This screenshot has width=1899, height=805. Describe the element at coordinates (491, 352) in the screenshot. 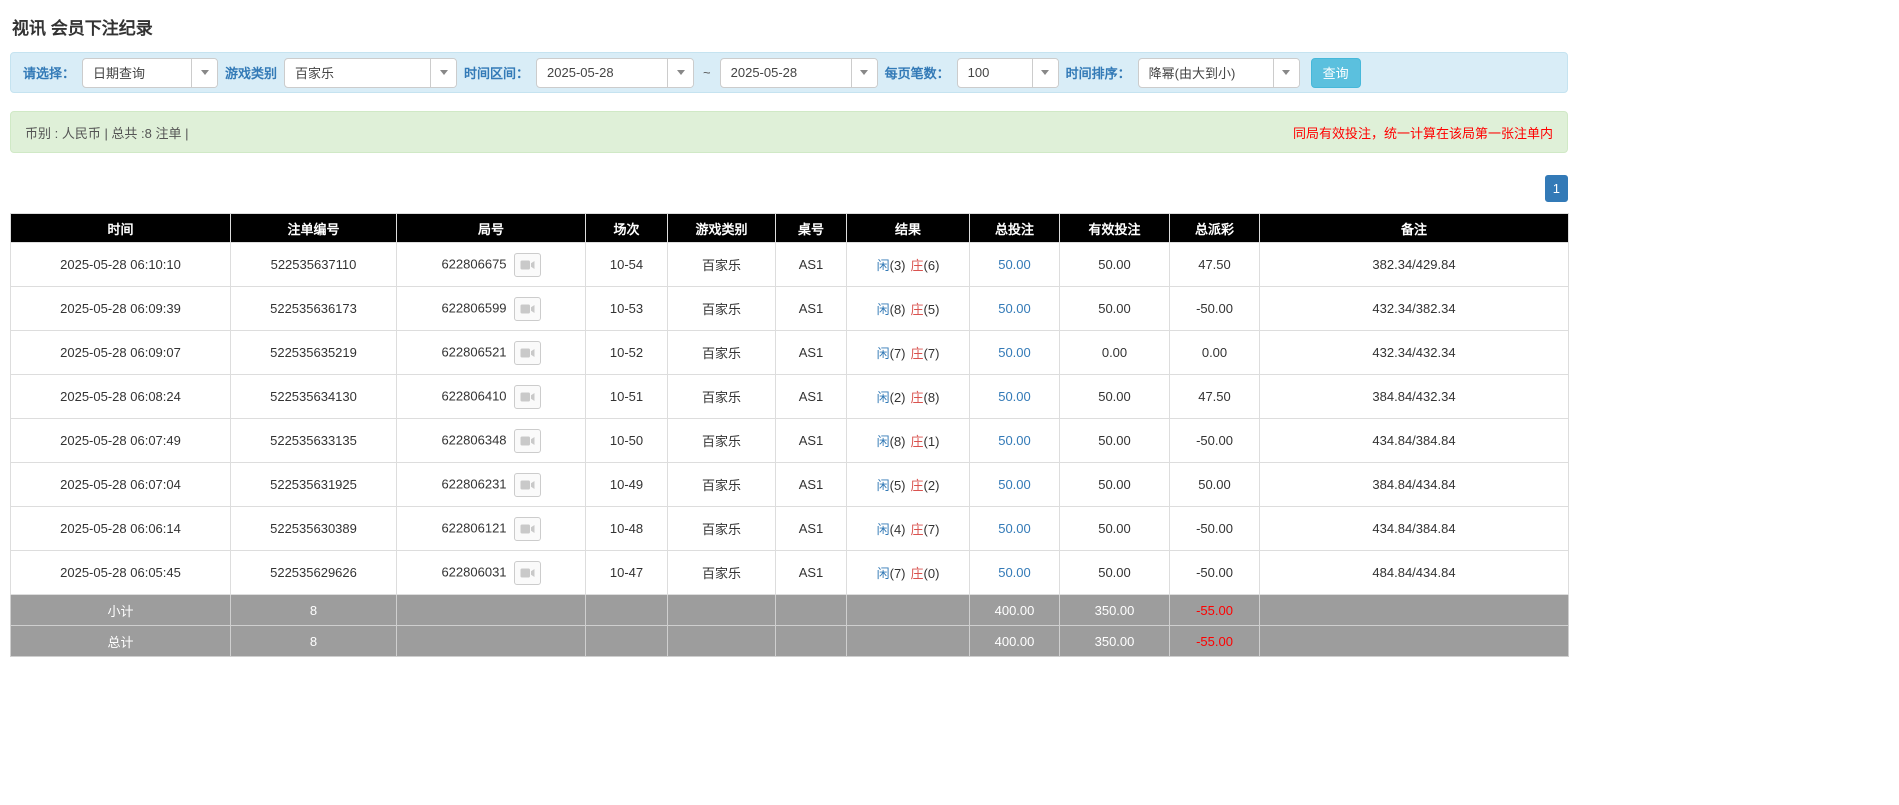

I see `cell-round-number: 622806521` at that location.